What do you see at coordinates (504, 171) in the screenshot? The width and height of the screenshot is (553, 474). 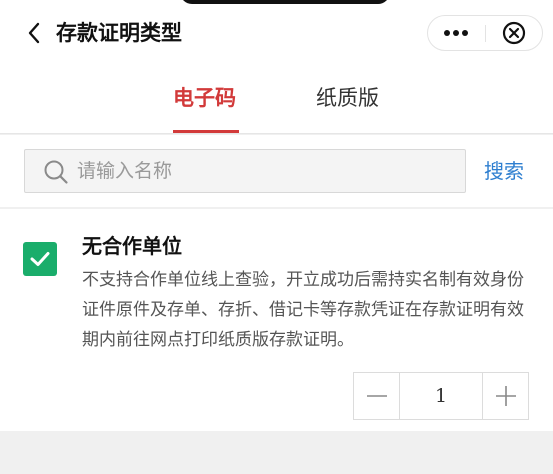 I see `search-button: 搜索` at bounding box center [504, 171].